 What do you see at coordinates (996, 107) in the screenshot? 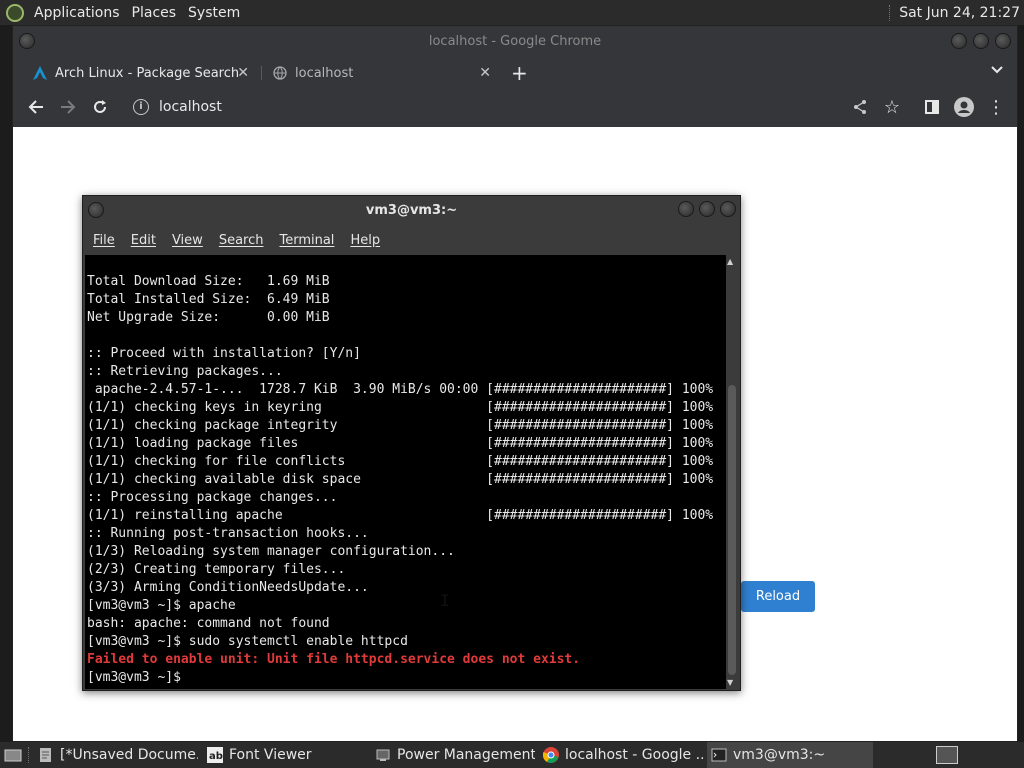
I see `kebab-menu-icon: ⋮` at bounding box center [996, 107].